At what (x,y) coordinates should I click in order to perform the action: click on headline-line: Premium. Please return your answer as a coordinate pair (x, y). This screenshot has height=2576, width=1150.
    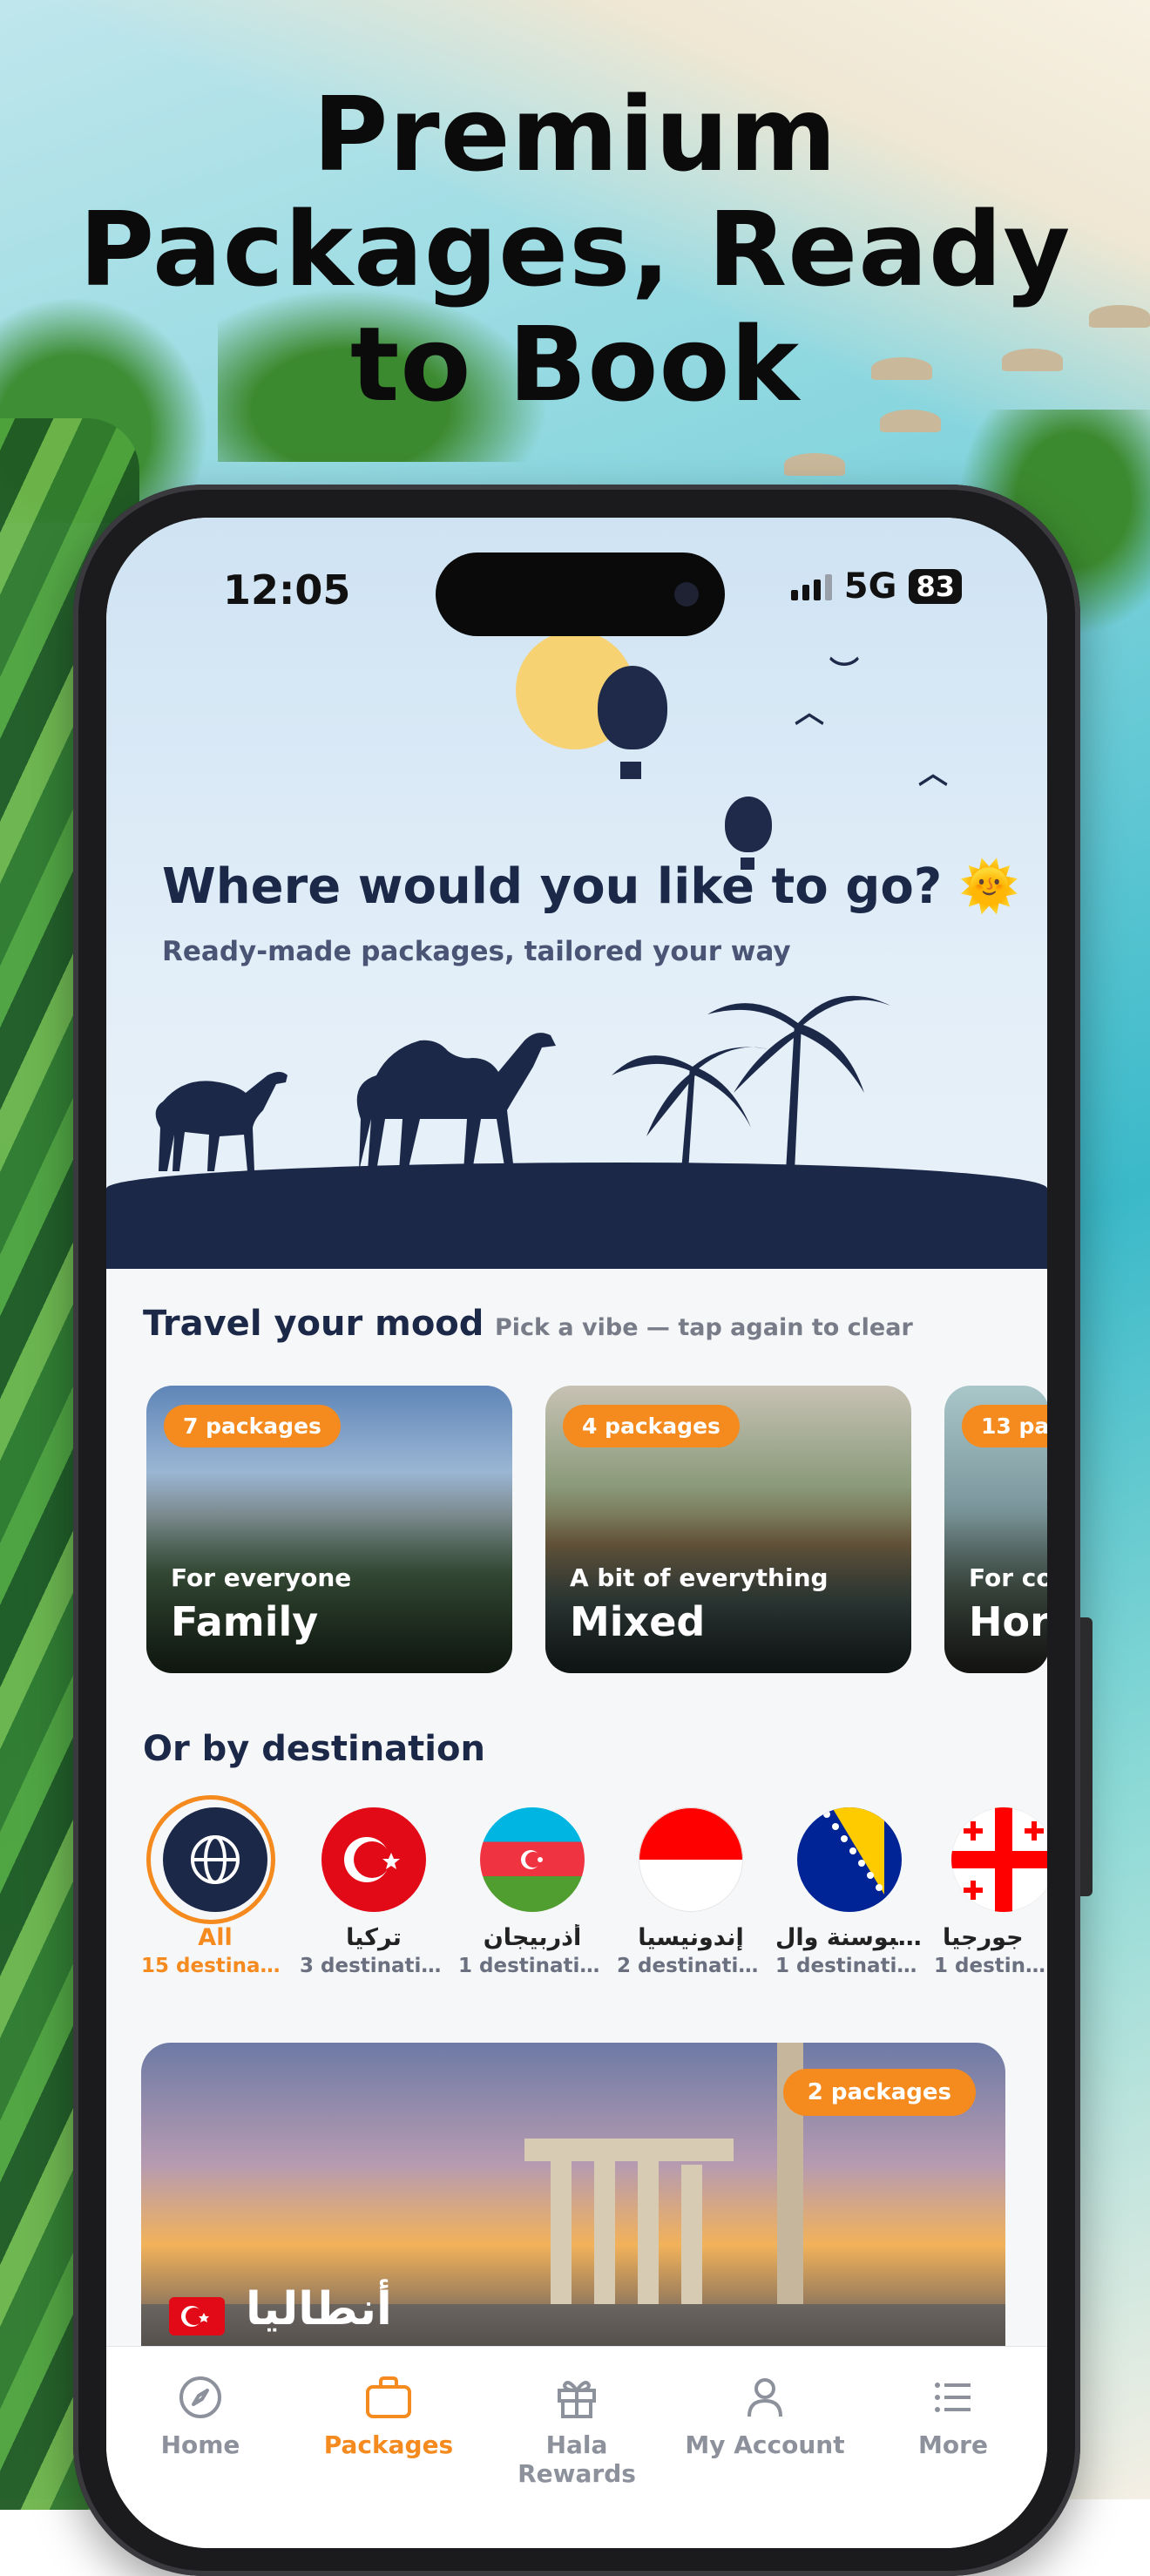
    Looking at the image, I should click on (575, 134).